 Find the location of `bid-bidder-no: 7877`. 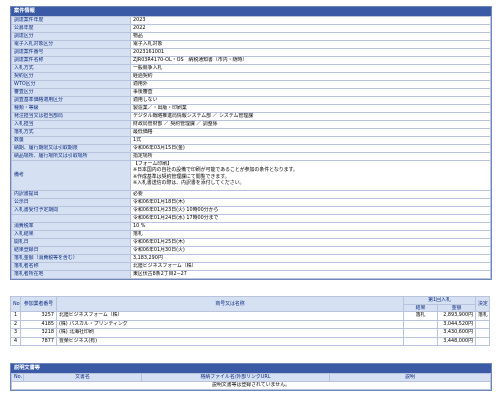

bid-bidder-no: 7877 is located at coordinates (38, 341).